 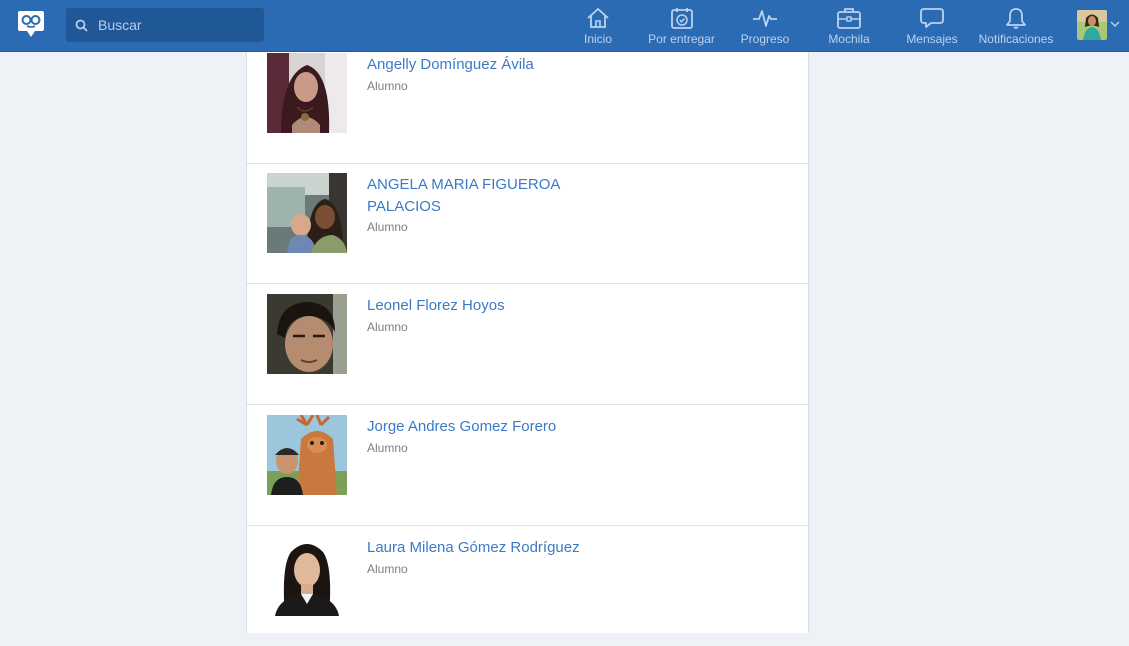 What do you see at coordinates (482, 196) in the screenshot?
I see `member-name-link: ANGELA MARIA FIGUEROA PALACIOS` at bounding box center [482, 196].